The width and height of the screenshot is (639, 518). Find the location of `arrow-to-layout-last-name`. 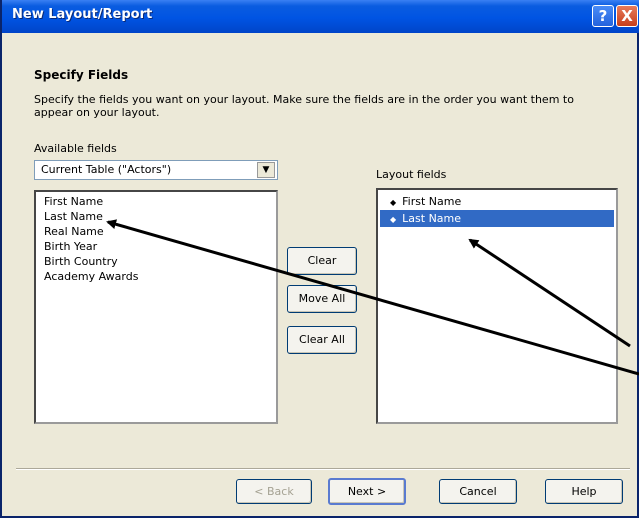

arrow-to-layout-last-name is located at coordinates (549, 293).